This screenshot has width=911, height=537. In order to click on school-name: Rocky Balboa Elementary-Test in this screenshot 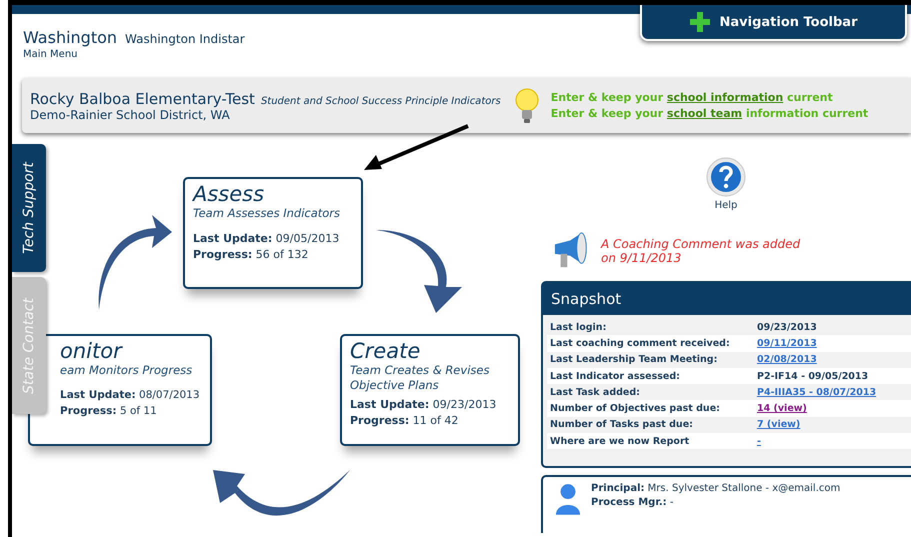, I will do `click(142, 99)`.